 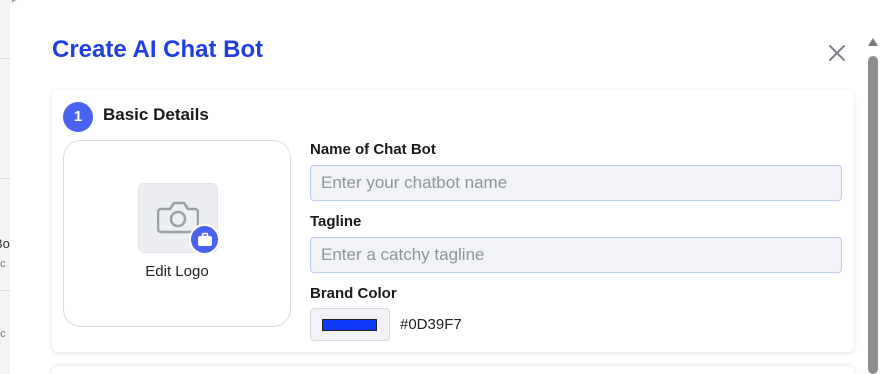 What do you see at coordinates (576, 255) in the screenshot?
I see `tagline-input` at bounding box center [576, 255].